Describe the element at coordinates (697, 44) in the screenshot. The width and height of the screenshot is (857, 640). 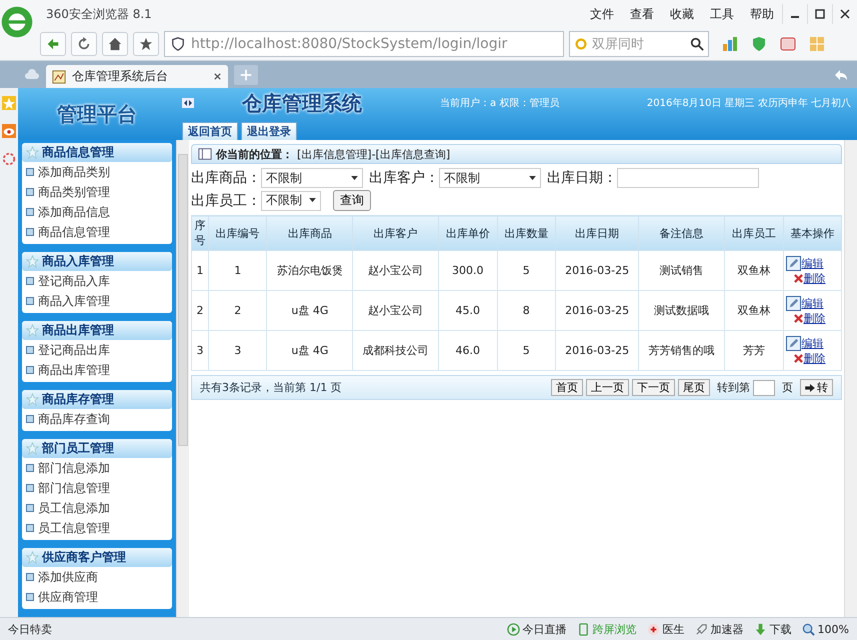
I see `search-icon` at that location.